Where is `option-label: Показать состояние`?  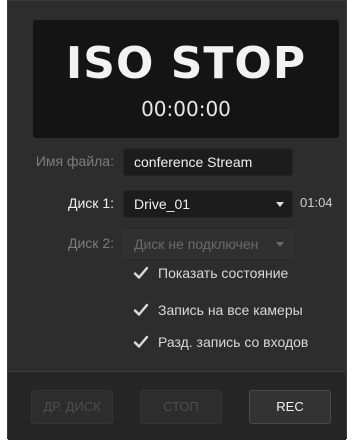
option-label: Показать состояние is located at coordinates (223, 273).